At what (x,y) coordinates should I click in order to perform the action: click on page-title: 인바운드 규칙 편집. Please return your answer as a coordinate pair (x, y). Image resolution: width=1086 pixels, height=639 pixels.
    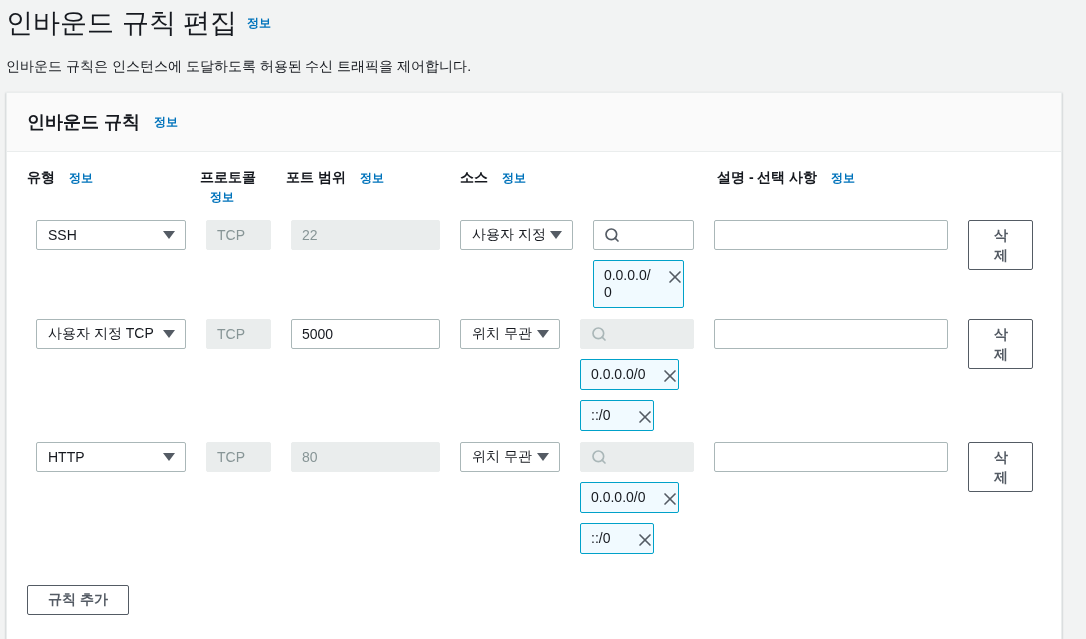
    Looking at the image, I should click on (121, 23).